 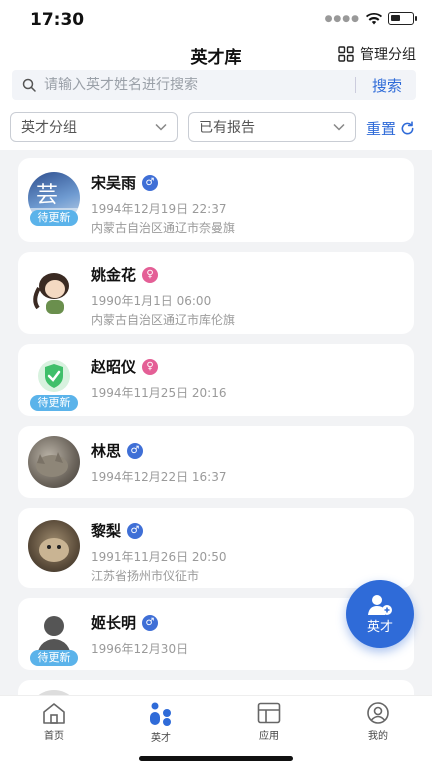 I want to click on talent-card: 待更新 赵昭仪 ♀ 1994年11月25日 20:16, so click(x=216, y=380).